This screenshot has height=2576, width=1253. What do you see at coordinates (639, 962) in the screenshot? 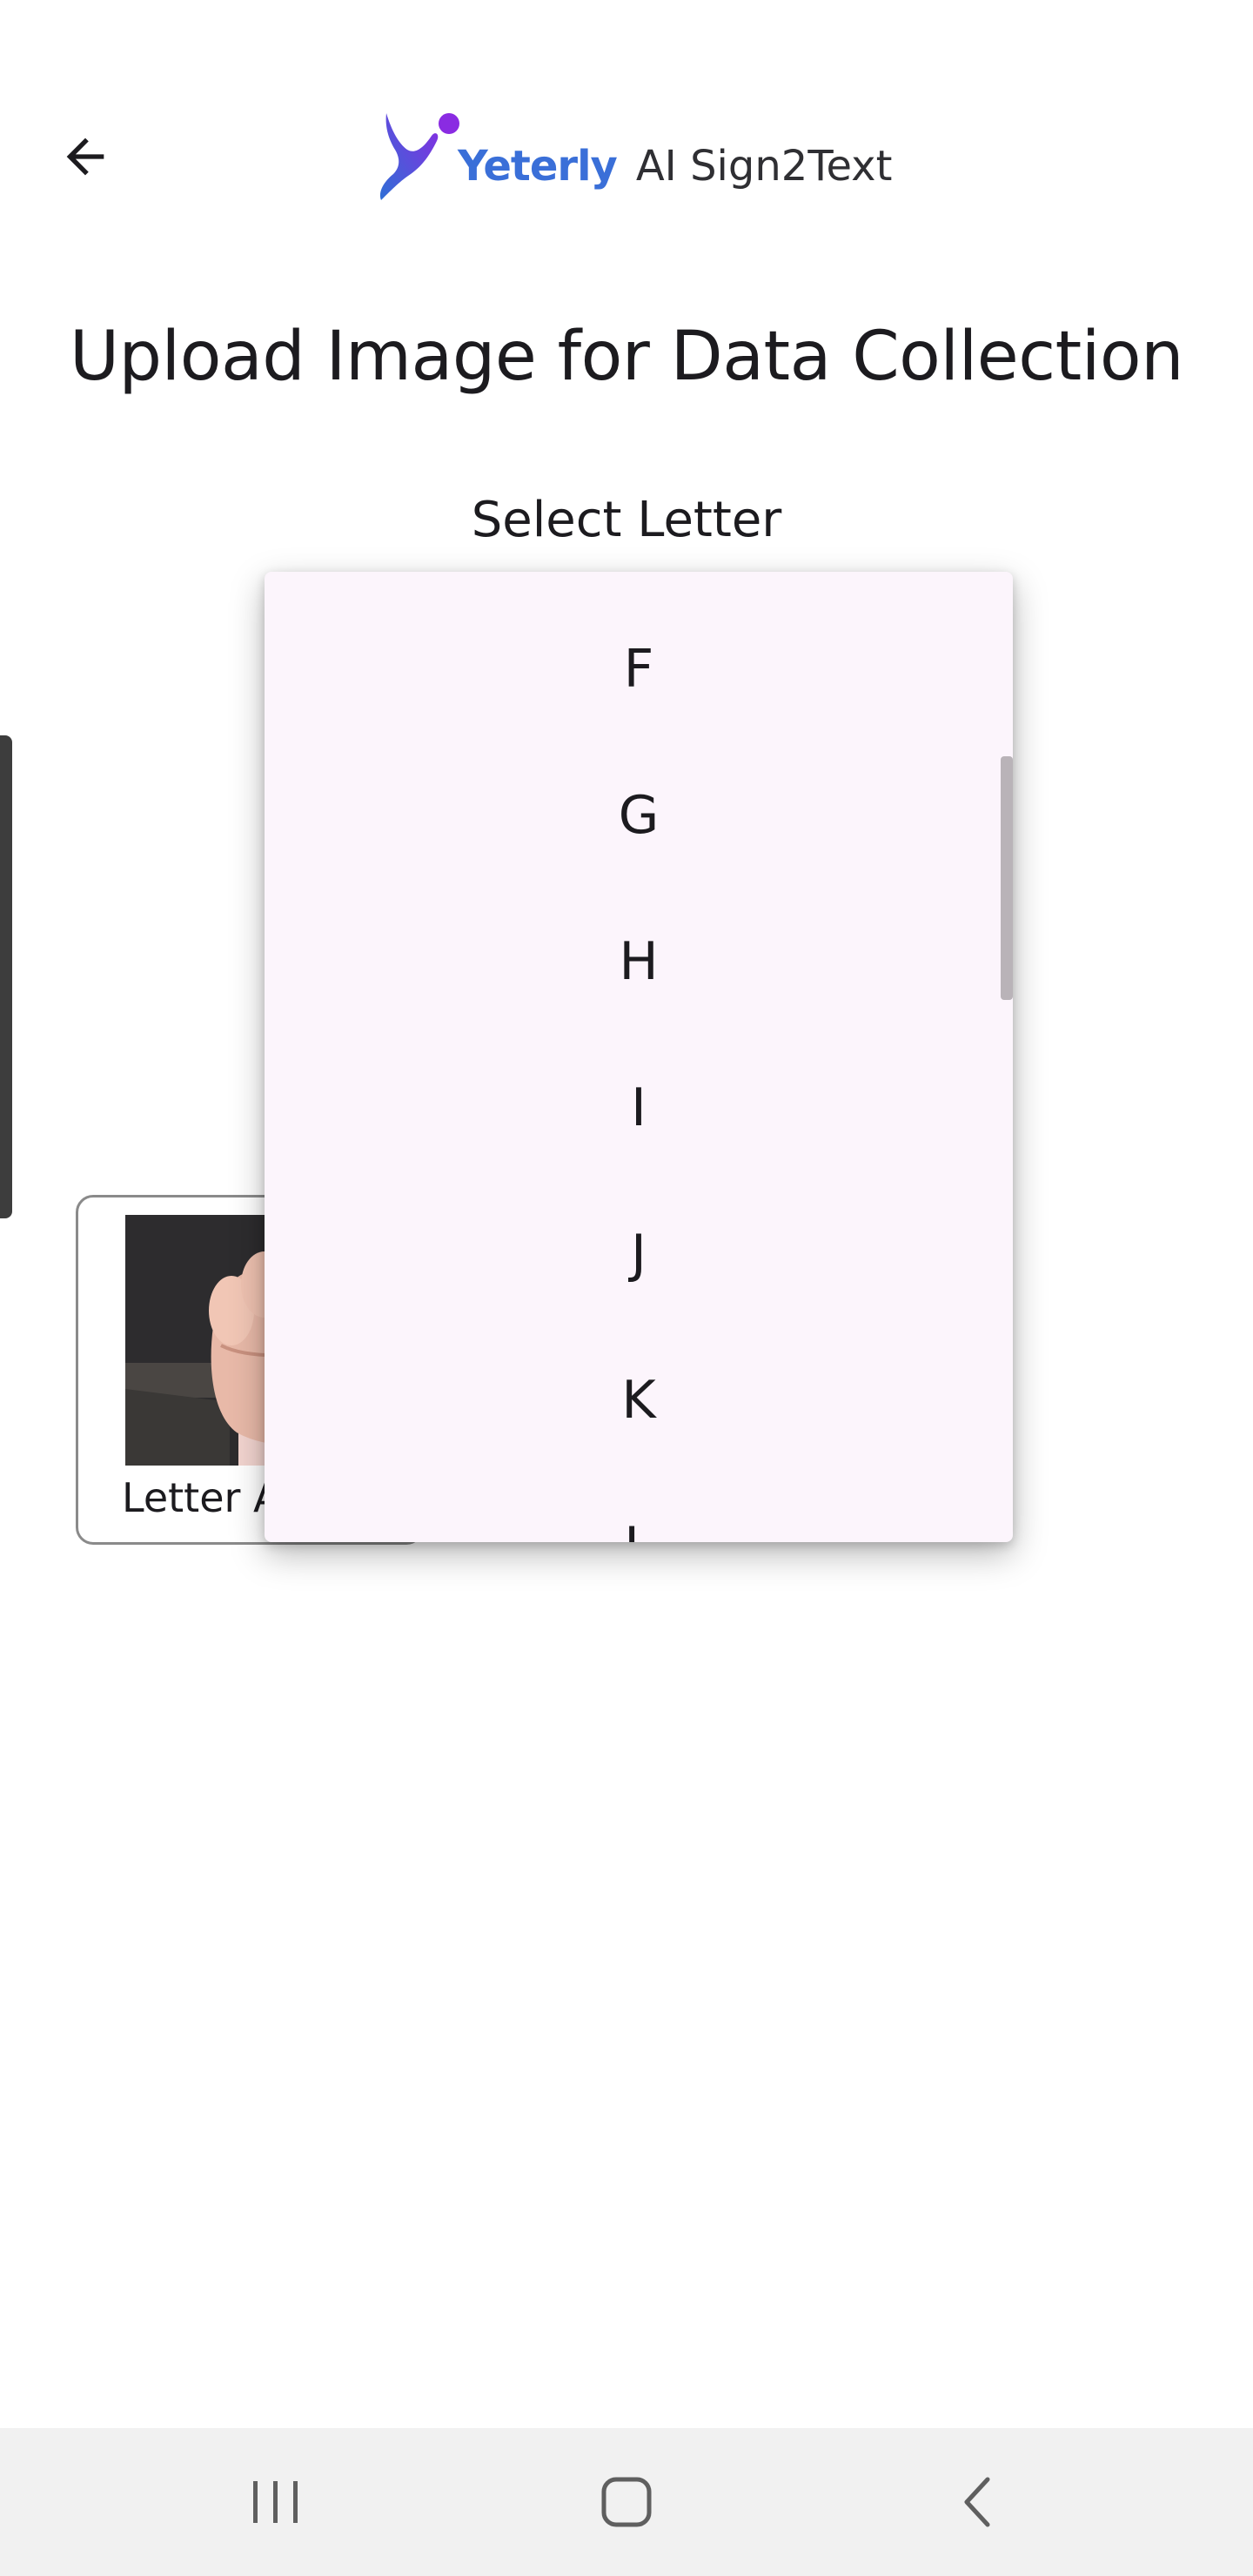
I see `dropdown-option-h: H` at bounding box center [639, 962].